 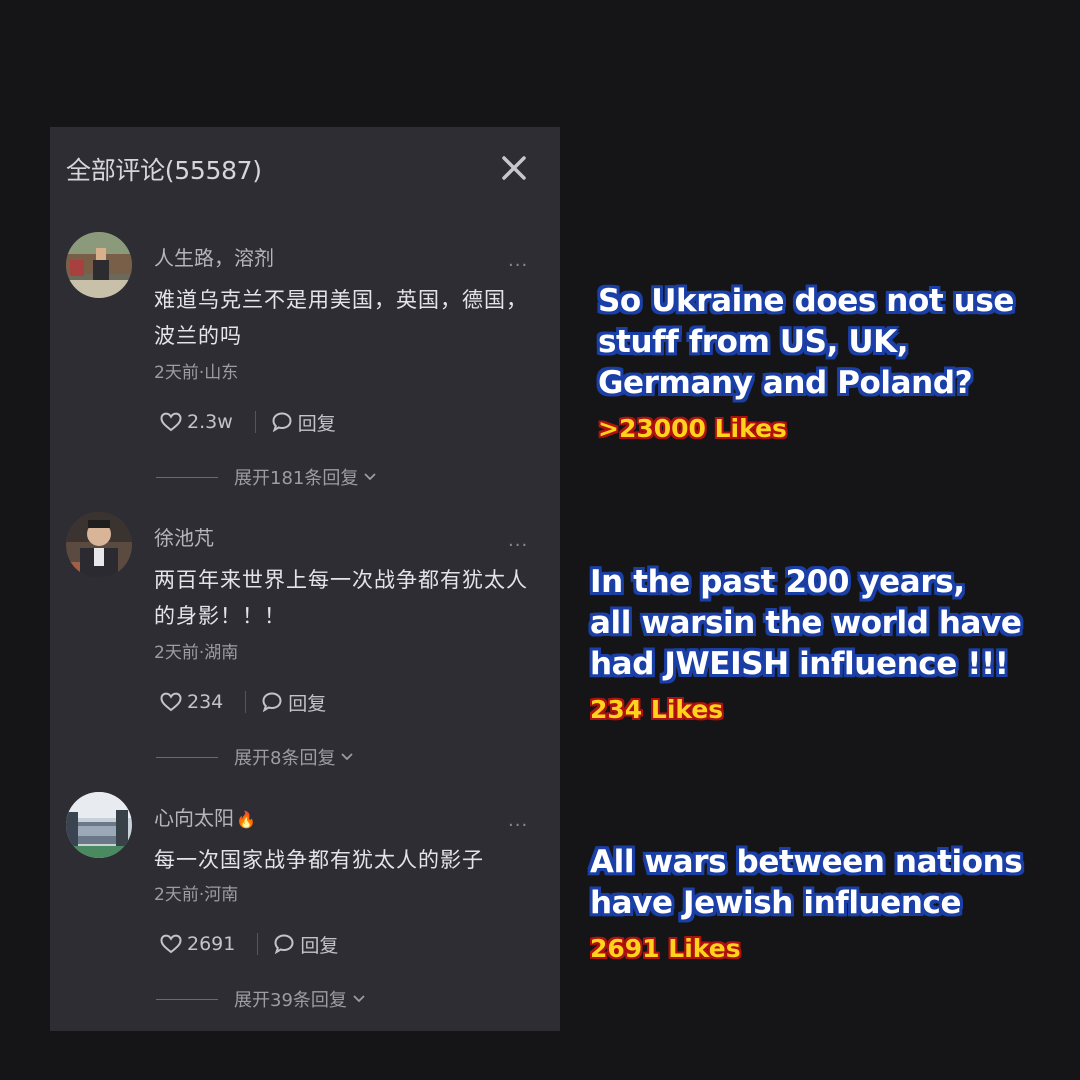 What do you see at coordinates (243, 702) in the screenshot?
I see `comment-actions: 234 回复` at bounding box center [243, 702].